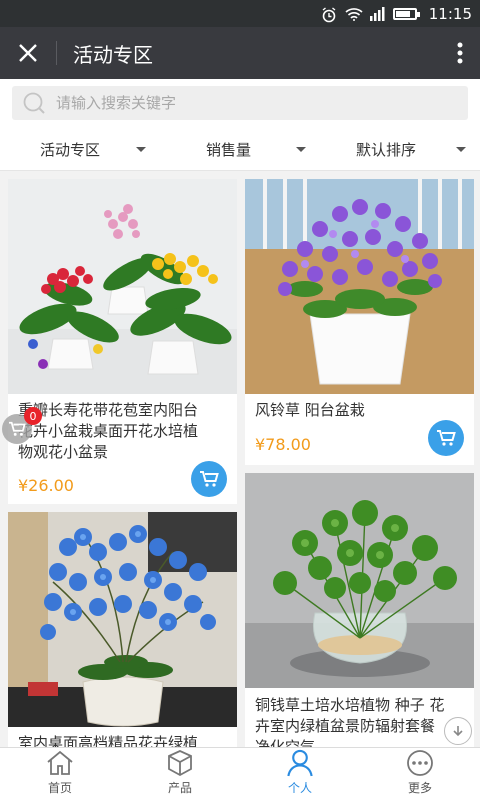 The height and width of the screenshot is (800, 480). I want to click on product-card: 室内桌面高档精品花卉绿植, so click(122, 629).